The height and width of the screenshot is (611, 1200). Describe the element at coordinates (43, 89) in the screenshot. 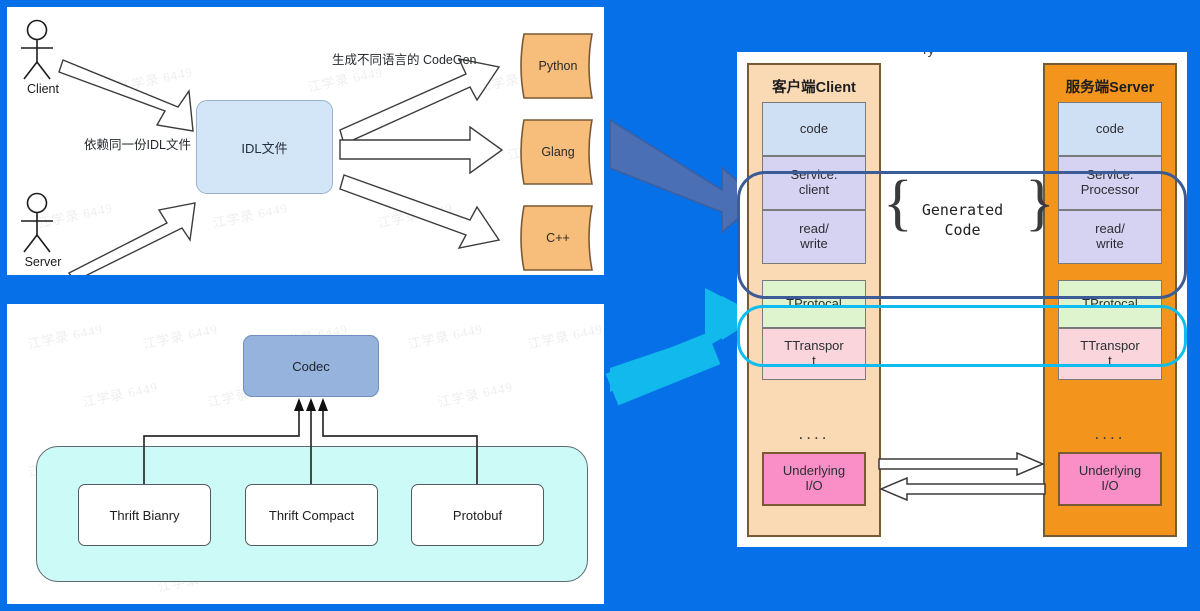

I see `actor-client-label: Client` at that location.